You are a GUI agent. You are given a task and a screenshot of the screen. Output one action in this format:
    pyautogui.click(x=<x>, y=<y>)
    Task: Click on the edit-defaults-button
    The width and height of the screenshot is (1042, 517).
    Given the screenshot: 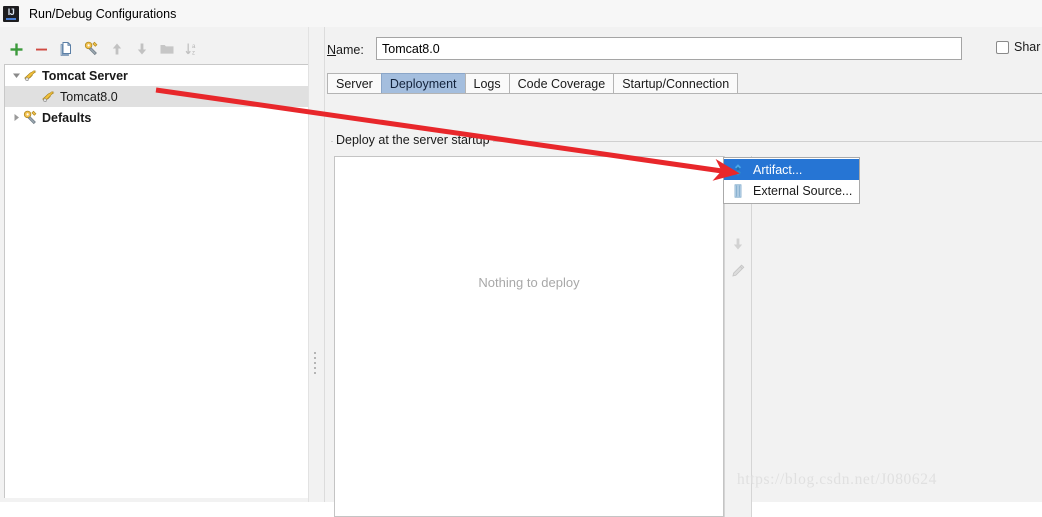 What is the action you would take?
    pyautogui.click(x=91, y=49)
    